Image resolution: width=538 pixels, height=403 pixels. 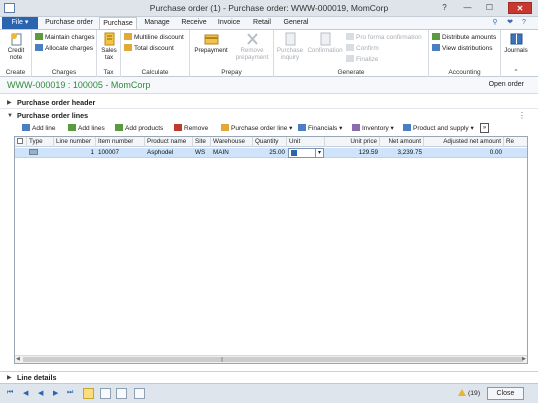 I want to click on add-line-button: Add line, so click(x=39, y=129).